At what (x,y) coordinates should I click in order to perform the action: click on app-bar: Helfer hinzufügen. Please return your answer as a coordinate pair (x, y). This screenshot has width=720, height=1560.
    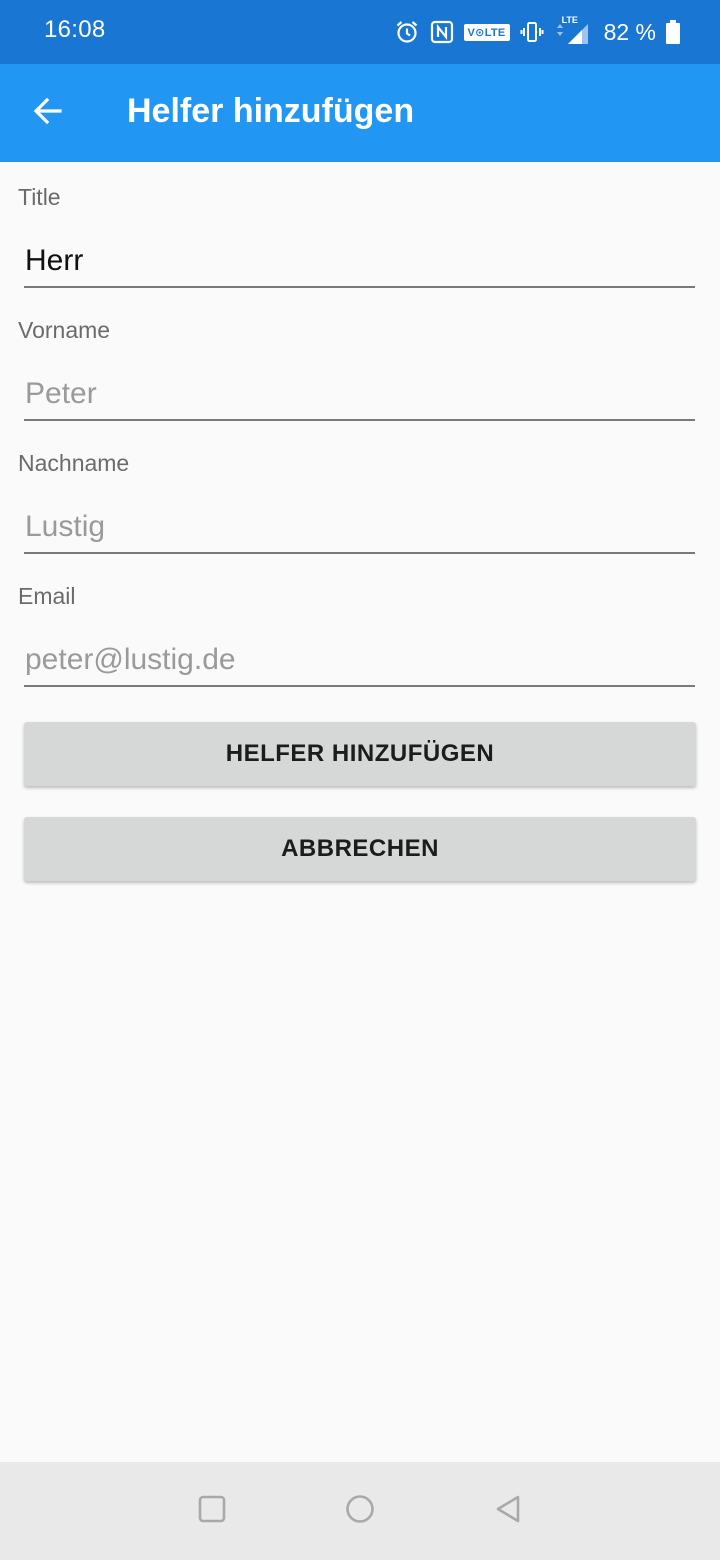
    Looking at the image, I should click on (360, 113).